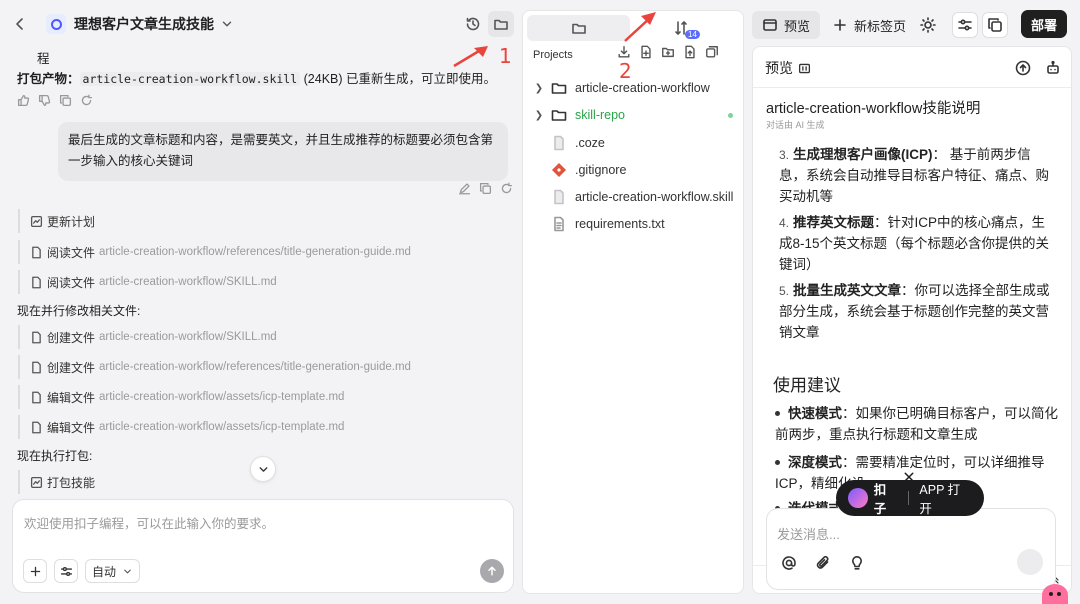  Describe the element at coordinates (599, 224) in the screenshot. I see `file-tree-item: requirements.txt` at that location.